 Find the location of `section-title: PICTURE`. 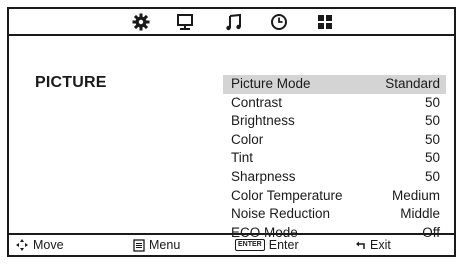

section-title: PICTURE is located at coordinates (71, 82).